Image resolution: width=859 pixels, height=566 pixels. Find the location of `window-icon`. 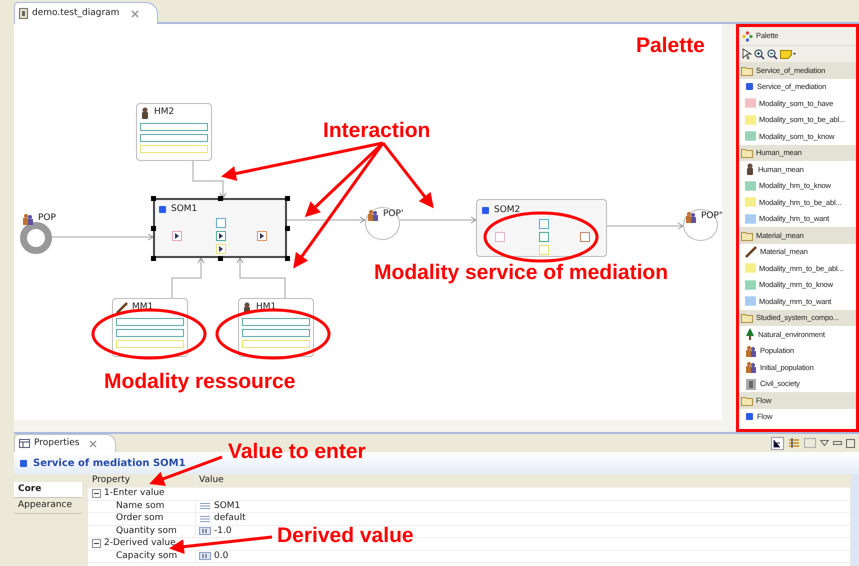

window-icon is located at coordinates (810, 443).